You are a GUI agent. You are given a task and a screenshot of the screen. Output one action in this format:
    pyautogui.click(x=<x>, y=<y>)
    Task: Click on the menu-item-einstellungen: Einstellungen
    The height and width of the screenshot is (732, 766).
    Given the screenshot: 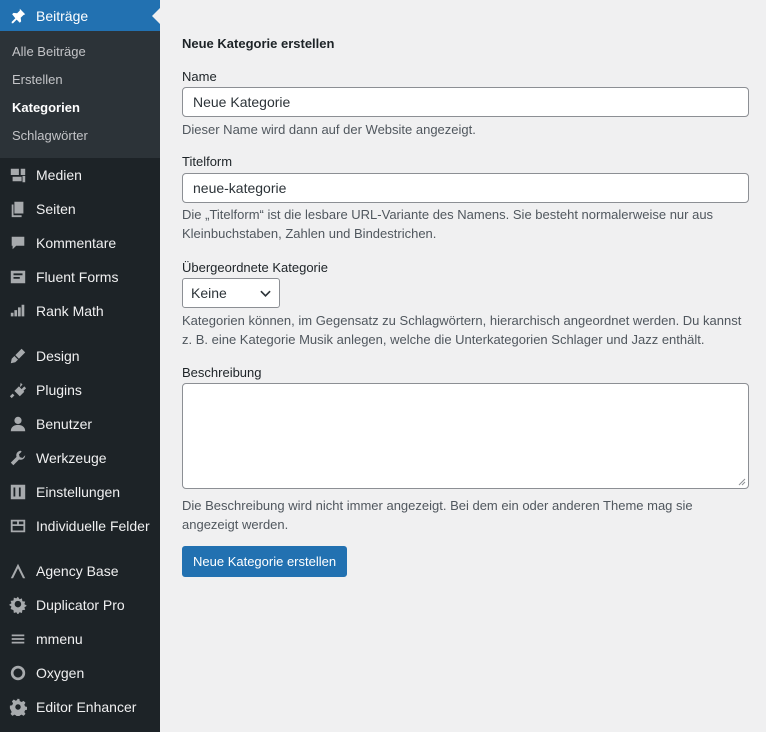 What is the action you would take?
    pyautogui.click(x=80, y=492)
    